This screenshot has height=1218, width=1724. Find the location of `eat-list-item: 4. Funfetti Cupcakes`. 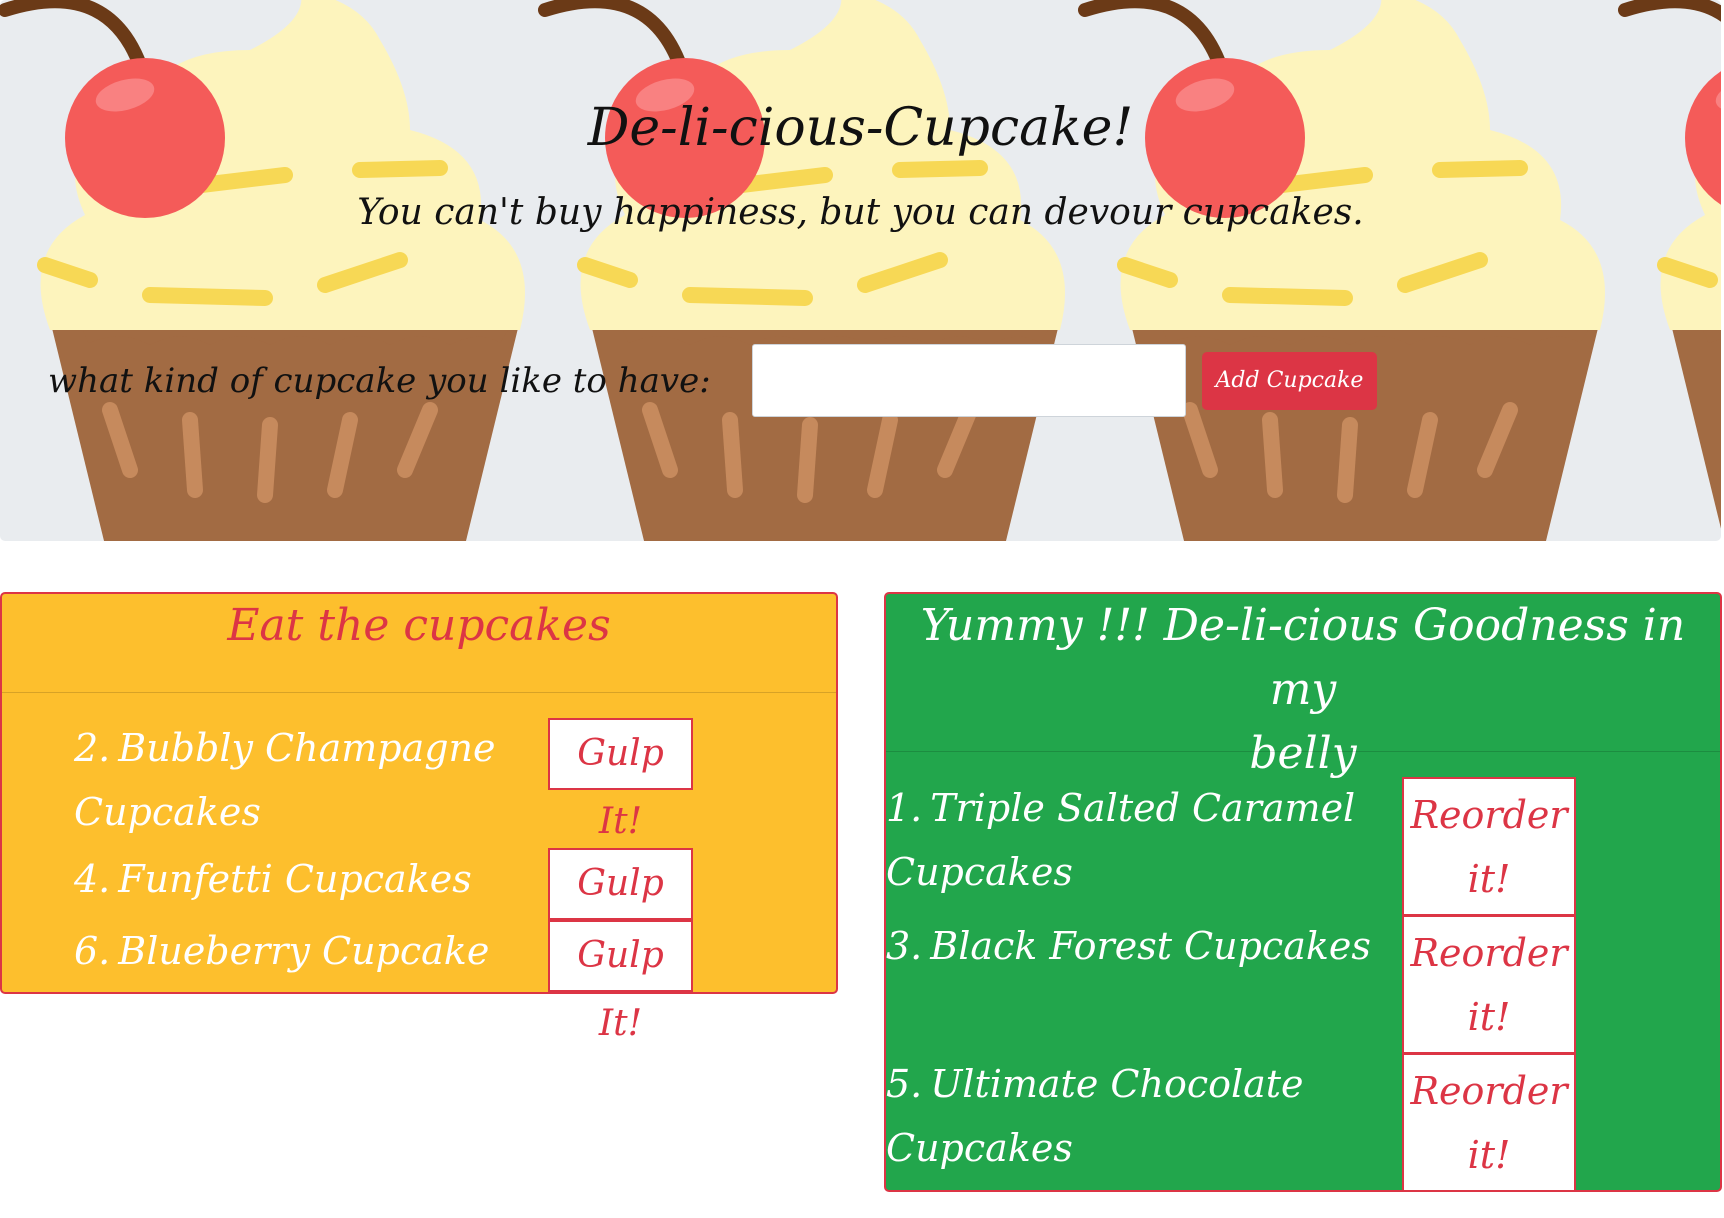

eat-list-item: 4. Funfetti Cupcakes is located at coordinates (304, 879).